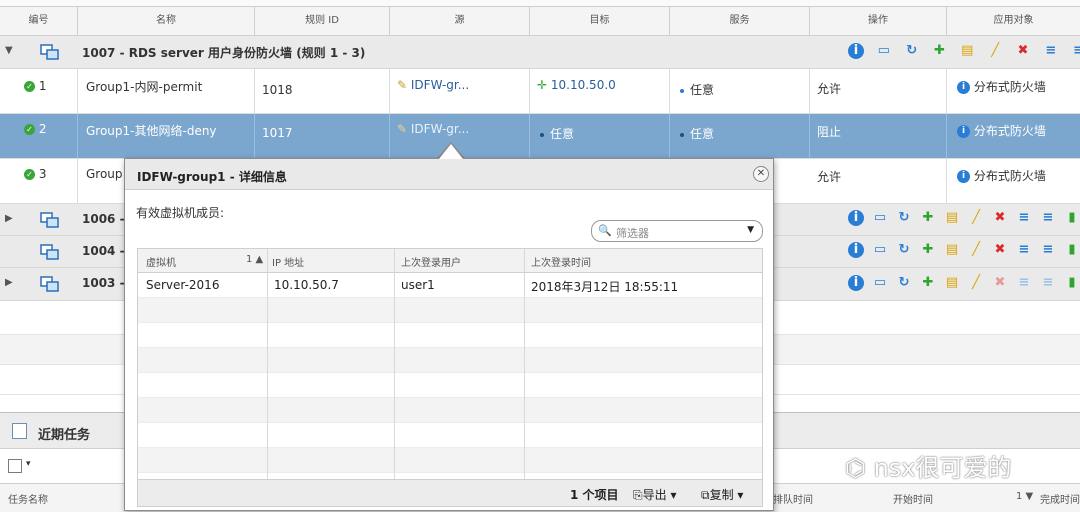 This screenshot has height=512, width=1080. What do you see at coordinates (600, 22) in the screenshot?
I see `col-header-target: 目标` at bounding box center [600, 22].